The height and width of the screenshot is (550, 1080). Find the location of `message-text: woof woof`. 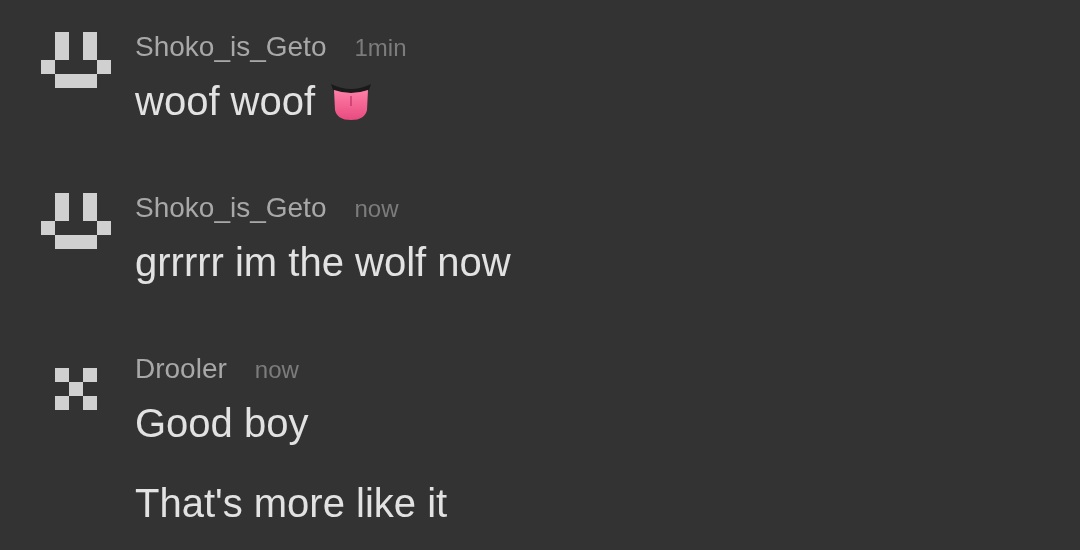

message-text: woof woof is located at coordinates (225, 101).